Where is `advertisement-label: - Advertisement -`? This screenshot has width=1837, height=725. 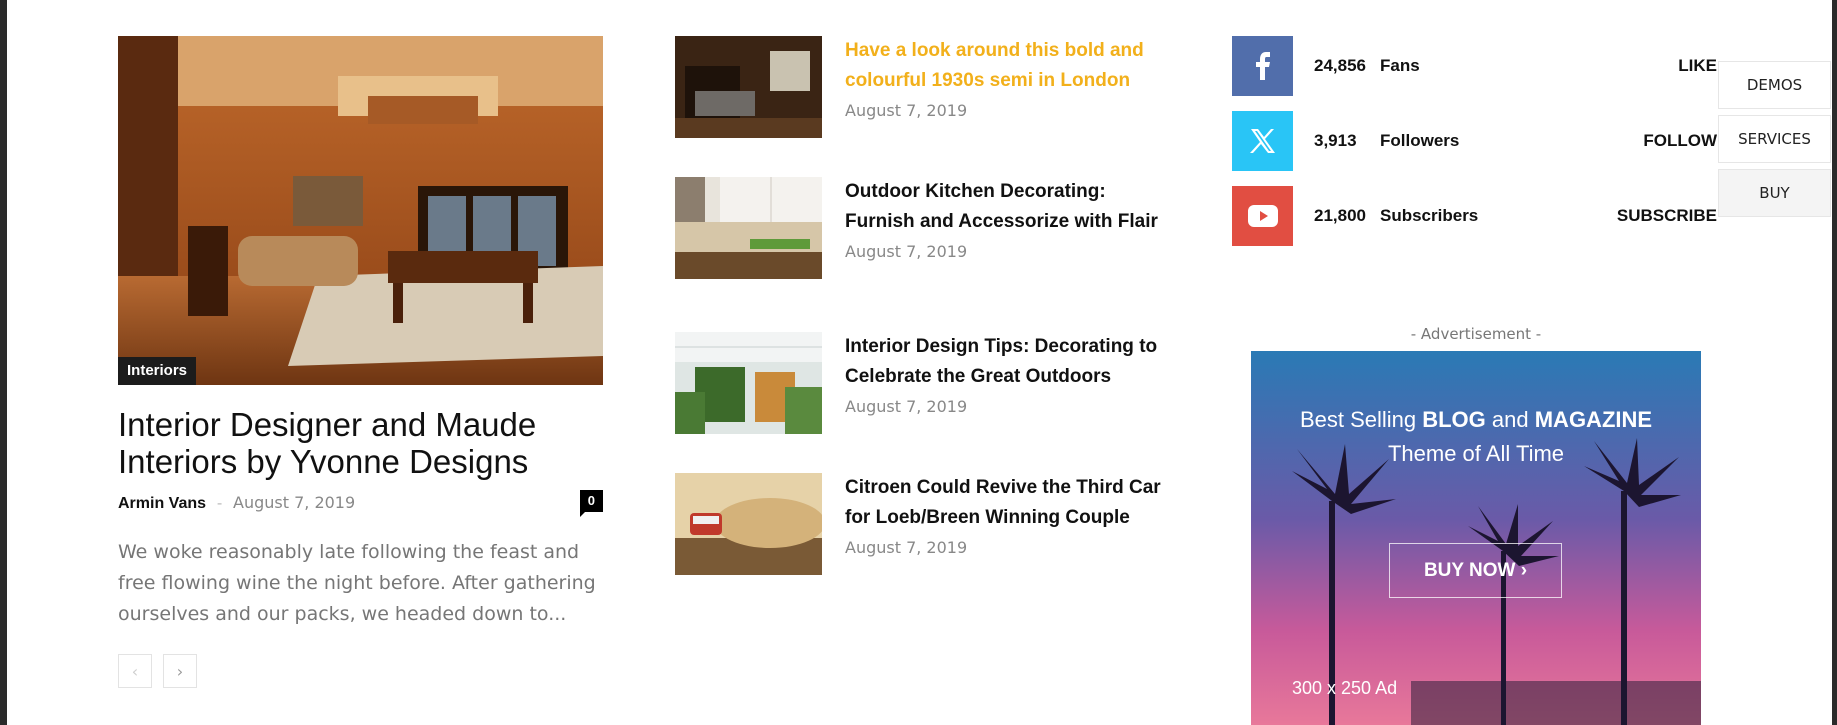 advertisement-label: - Advertisement - is located at coordinates (1476, 334).